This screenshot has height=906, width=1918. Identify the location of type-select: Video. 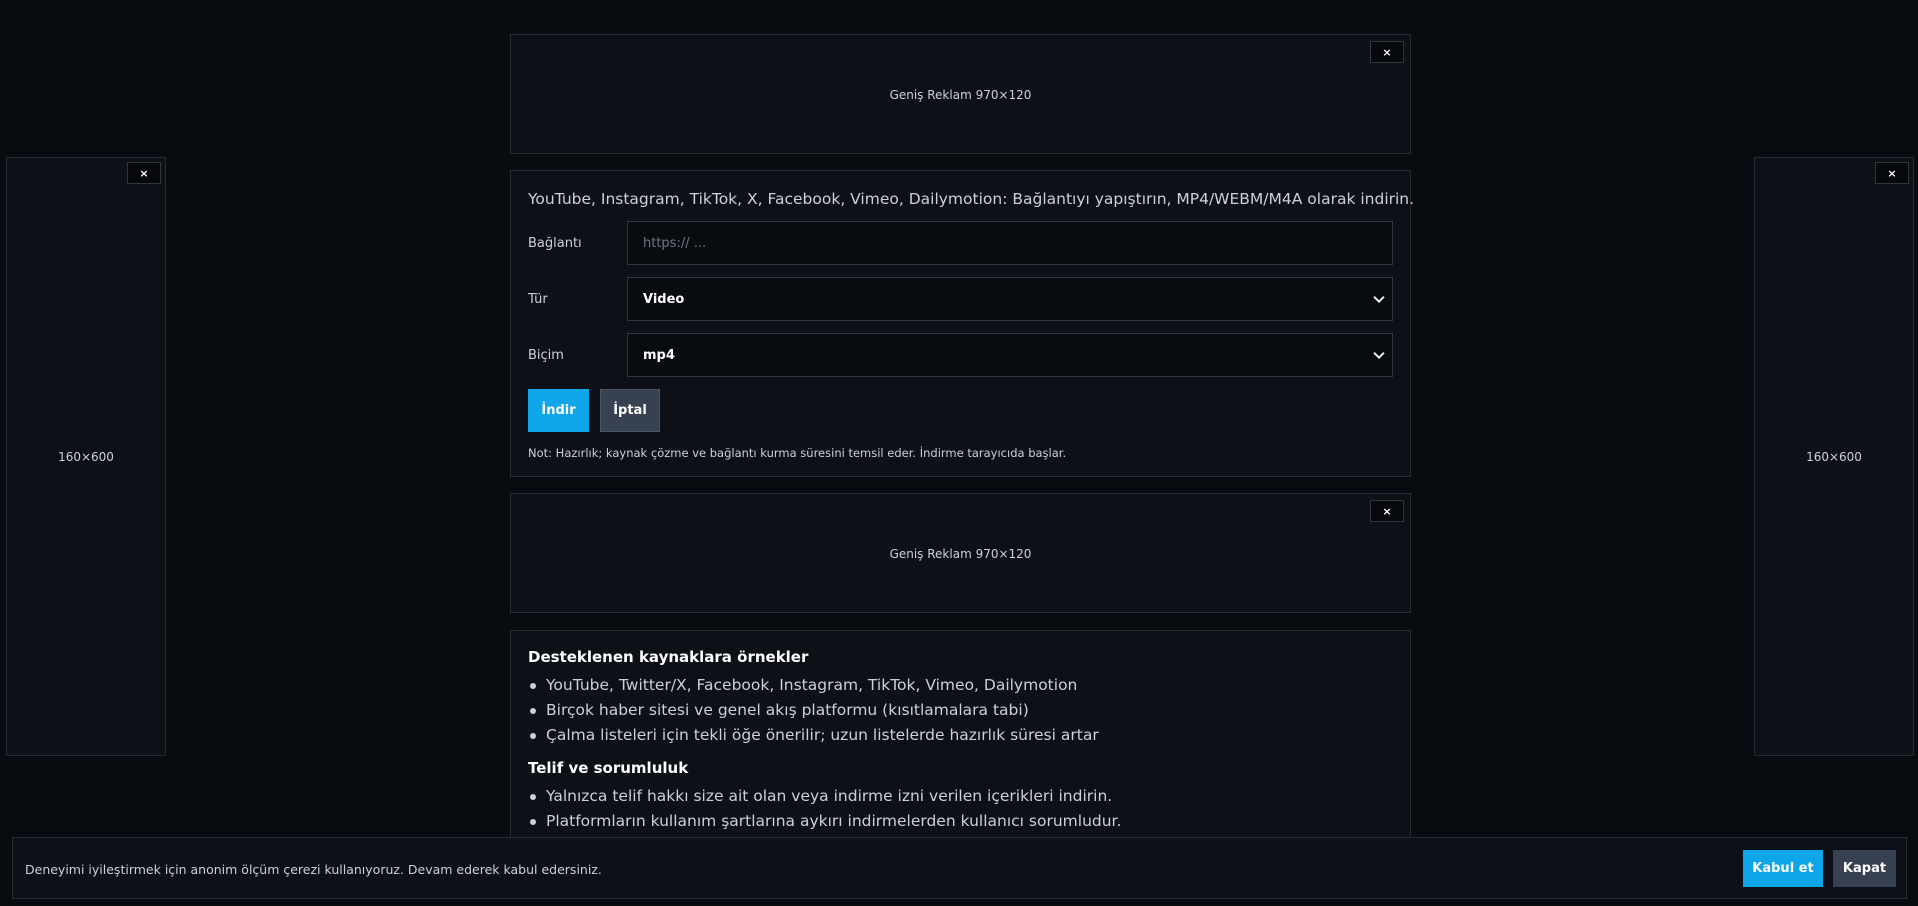
(1010, 299).